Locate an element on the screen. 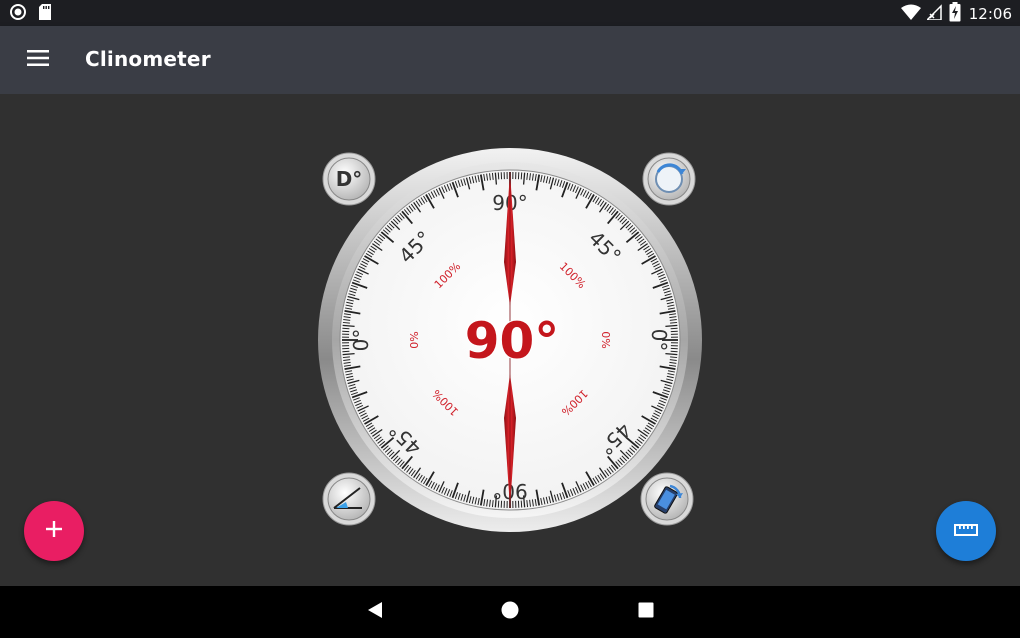 The image size is (1020, 638). home-button is located at coordinates (510, 612).